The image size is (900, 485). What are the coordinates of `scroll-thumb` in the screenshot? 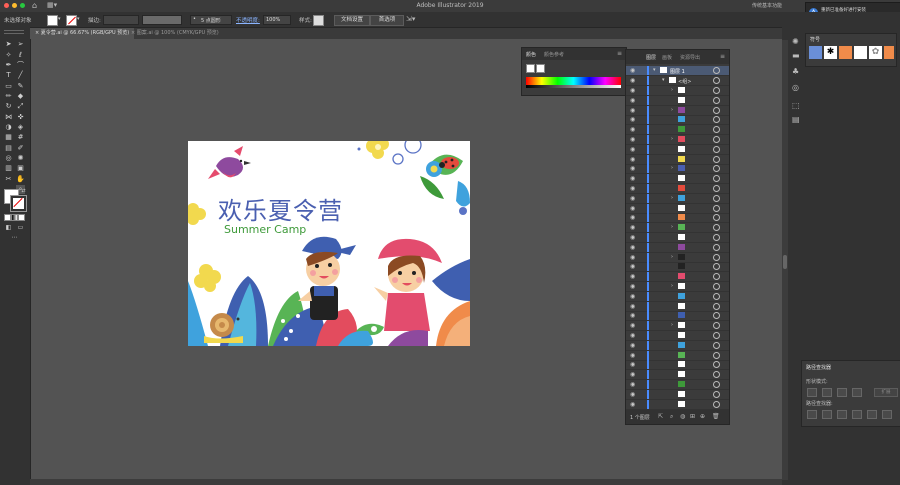 It's located at (785, 262).